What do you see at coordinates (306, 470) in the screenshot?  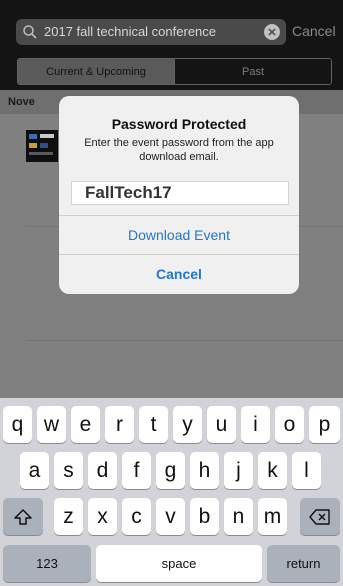 I see `key-l: l` at bounding box center [306, 470].